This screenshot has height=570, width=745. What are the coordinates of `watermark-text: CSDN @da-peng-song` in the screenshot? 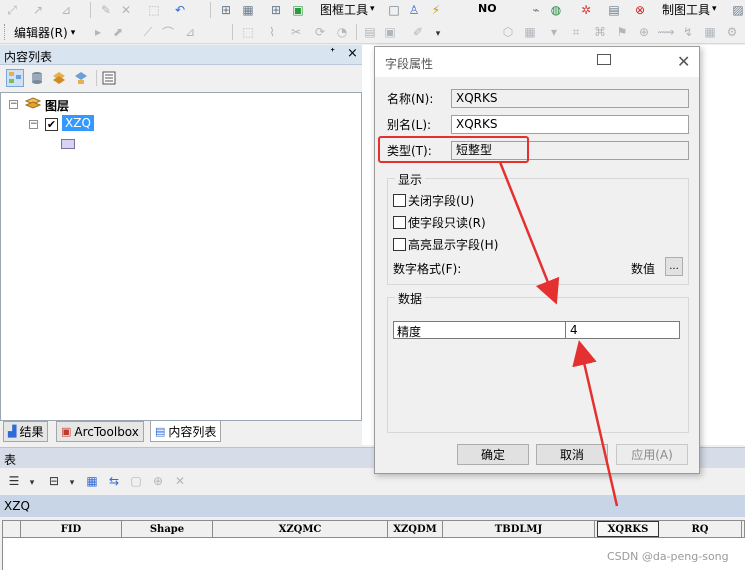 It's located at (668, 556).